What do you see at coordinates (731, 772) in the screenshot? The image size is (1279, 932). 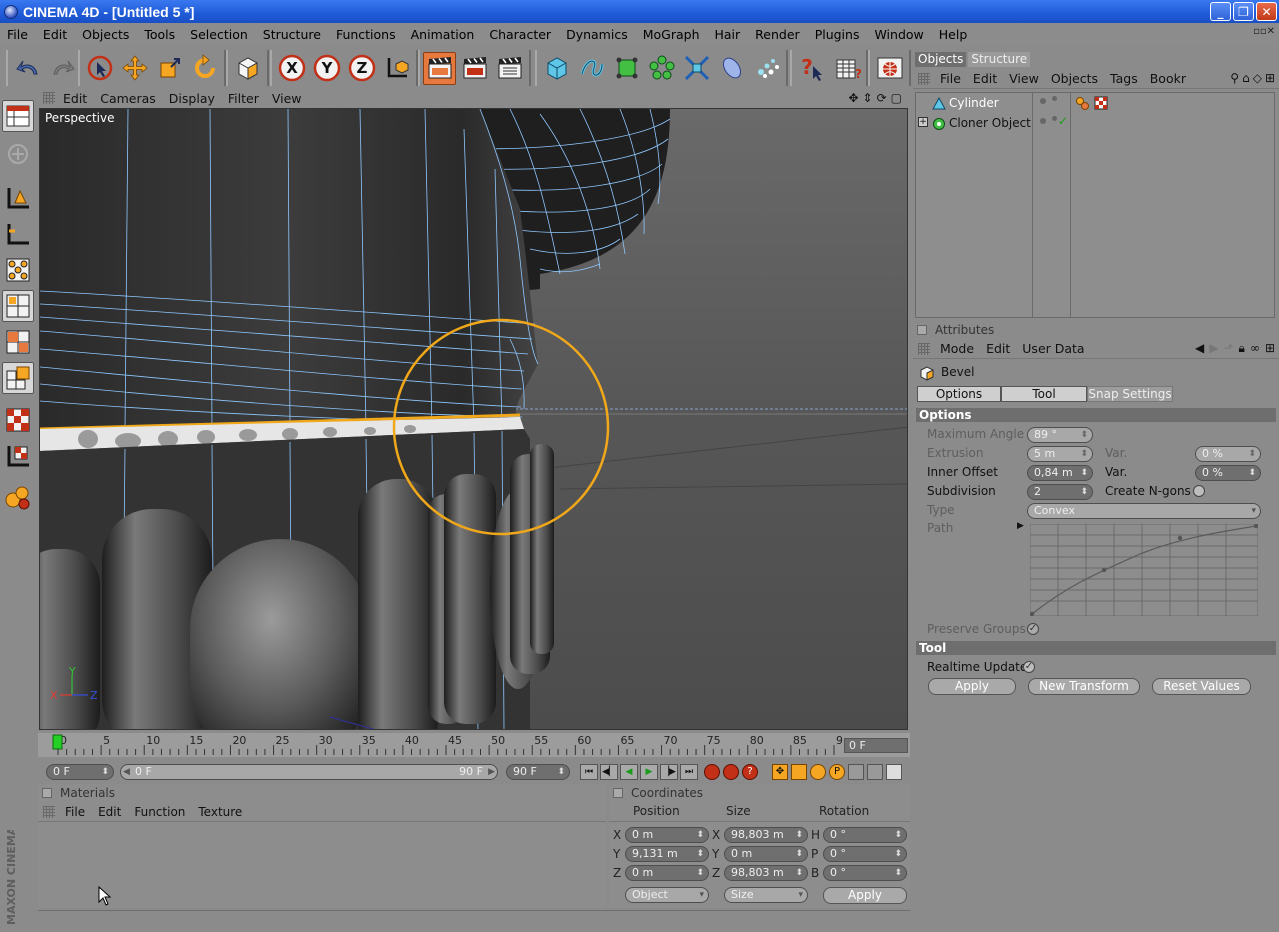 I see `autokey-icon` at bounding box center [731, 772].